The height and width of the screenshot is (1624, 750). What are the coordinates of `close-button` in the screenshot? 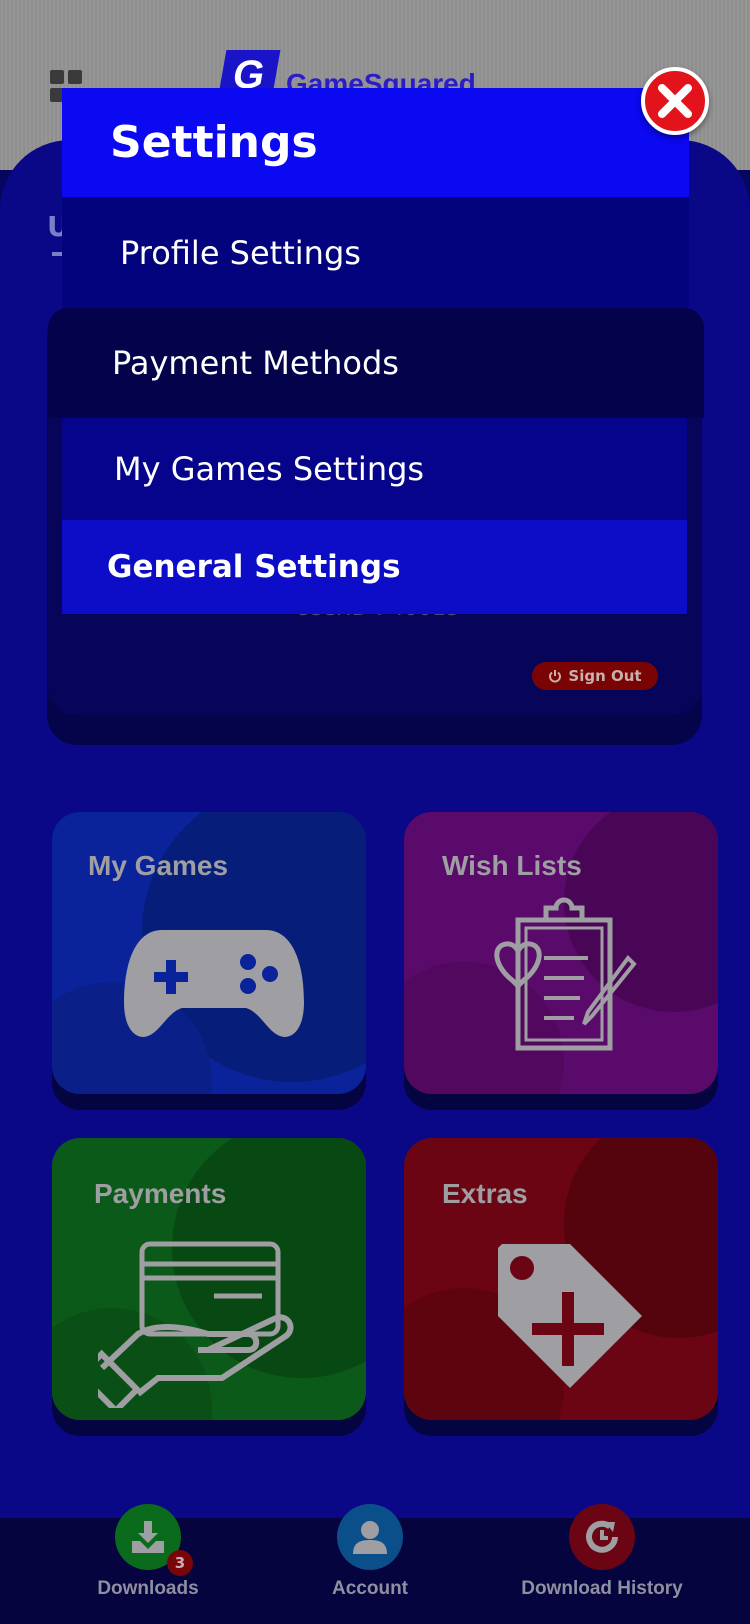 It's located at (675, 101).